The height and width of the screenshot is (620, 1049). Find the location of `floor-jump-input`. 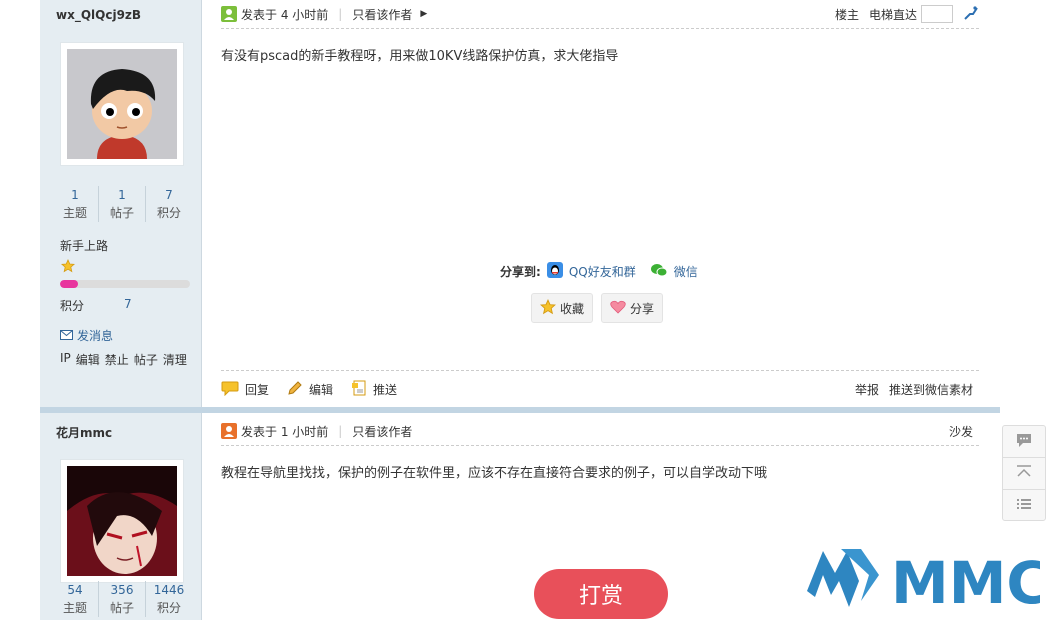

floor-jump-input is located at coordinates (937, 14).